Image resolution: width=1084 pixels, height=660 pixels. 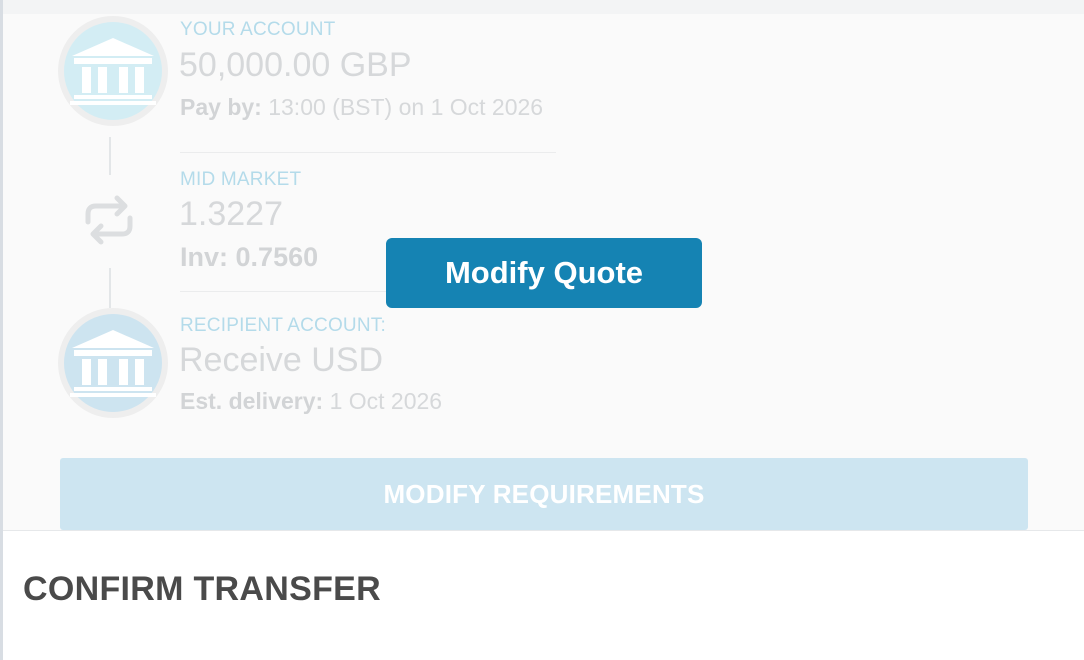 I want to click on inverse-rate-value: 0.7560, so click(x=277, y=257).